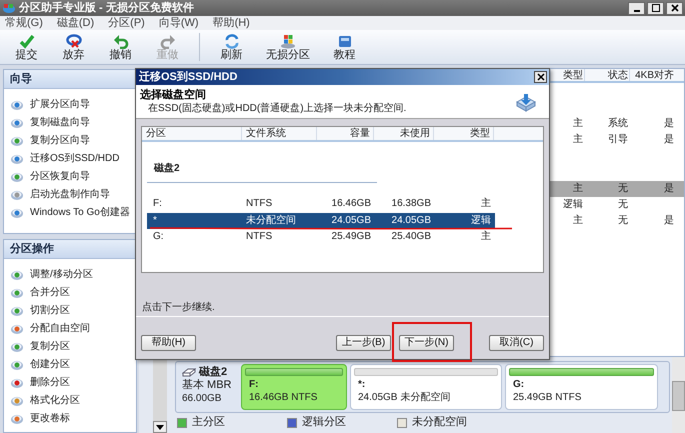 The height and width of the screenshot is (433, 685). Describe the element at coordinates (106, 8) in the screenshot. I see `window-title: 分区助手专业版 - 无损分区免费软件` at that location.